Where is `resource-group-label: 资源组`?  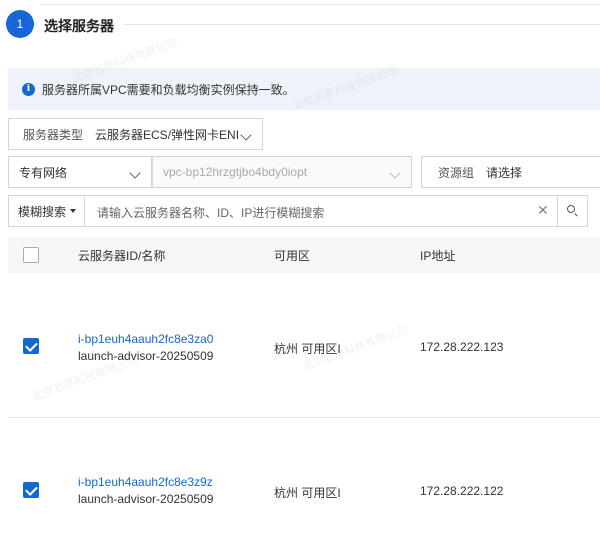
resource-group-label: 资源组 is located at coordinates (456, 172).